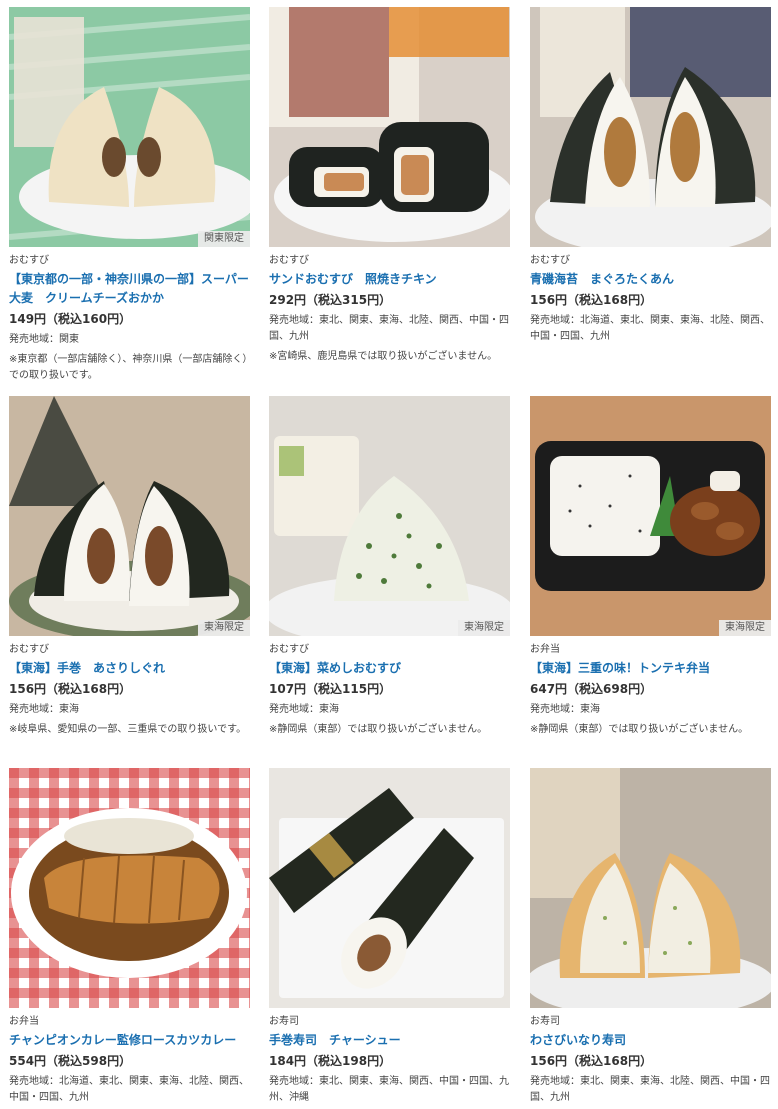  I want to click on greens-onigiri-image, so click(389, 516).